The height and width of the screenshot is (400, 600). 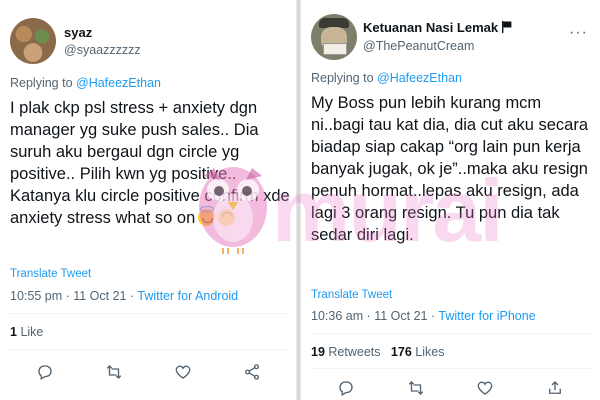 What do you see at coordinates (374, 316) in the screenshot?
I see `tweet-timestamp: 10:36 am · 11 Oct 21 ·` at bounding box center [374, 316].